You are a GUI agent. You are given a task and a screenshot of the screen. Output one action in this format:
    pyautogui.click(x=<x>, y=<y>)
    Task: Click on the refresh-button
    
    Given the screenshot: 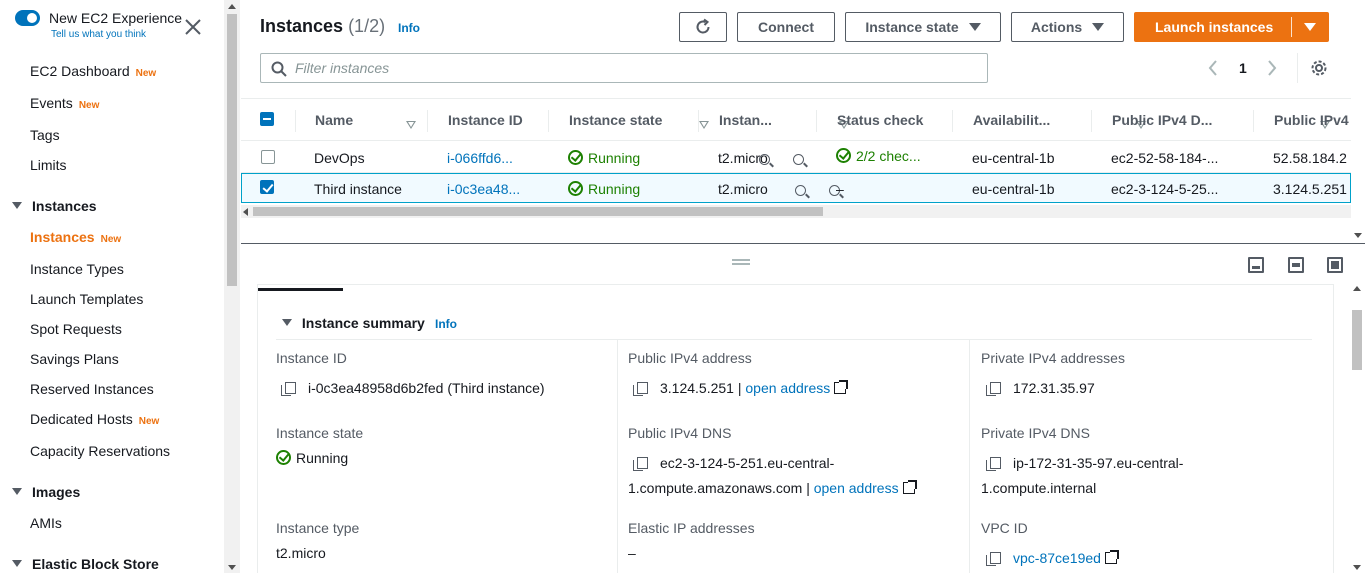 What is the action you would take?
    pyautogui.click(x=703, y=27)
    